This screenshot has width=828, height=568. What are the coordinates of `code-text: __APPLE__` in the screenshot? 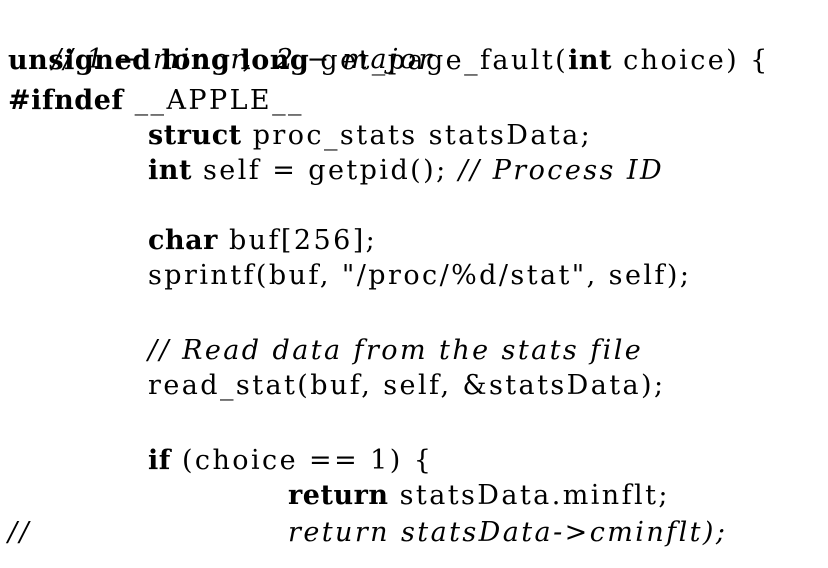 It's located at (213, 100).